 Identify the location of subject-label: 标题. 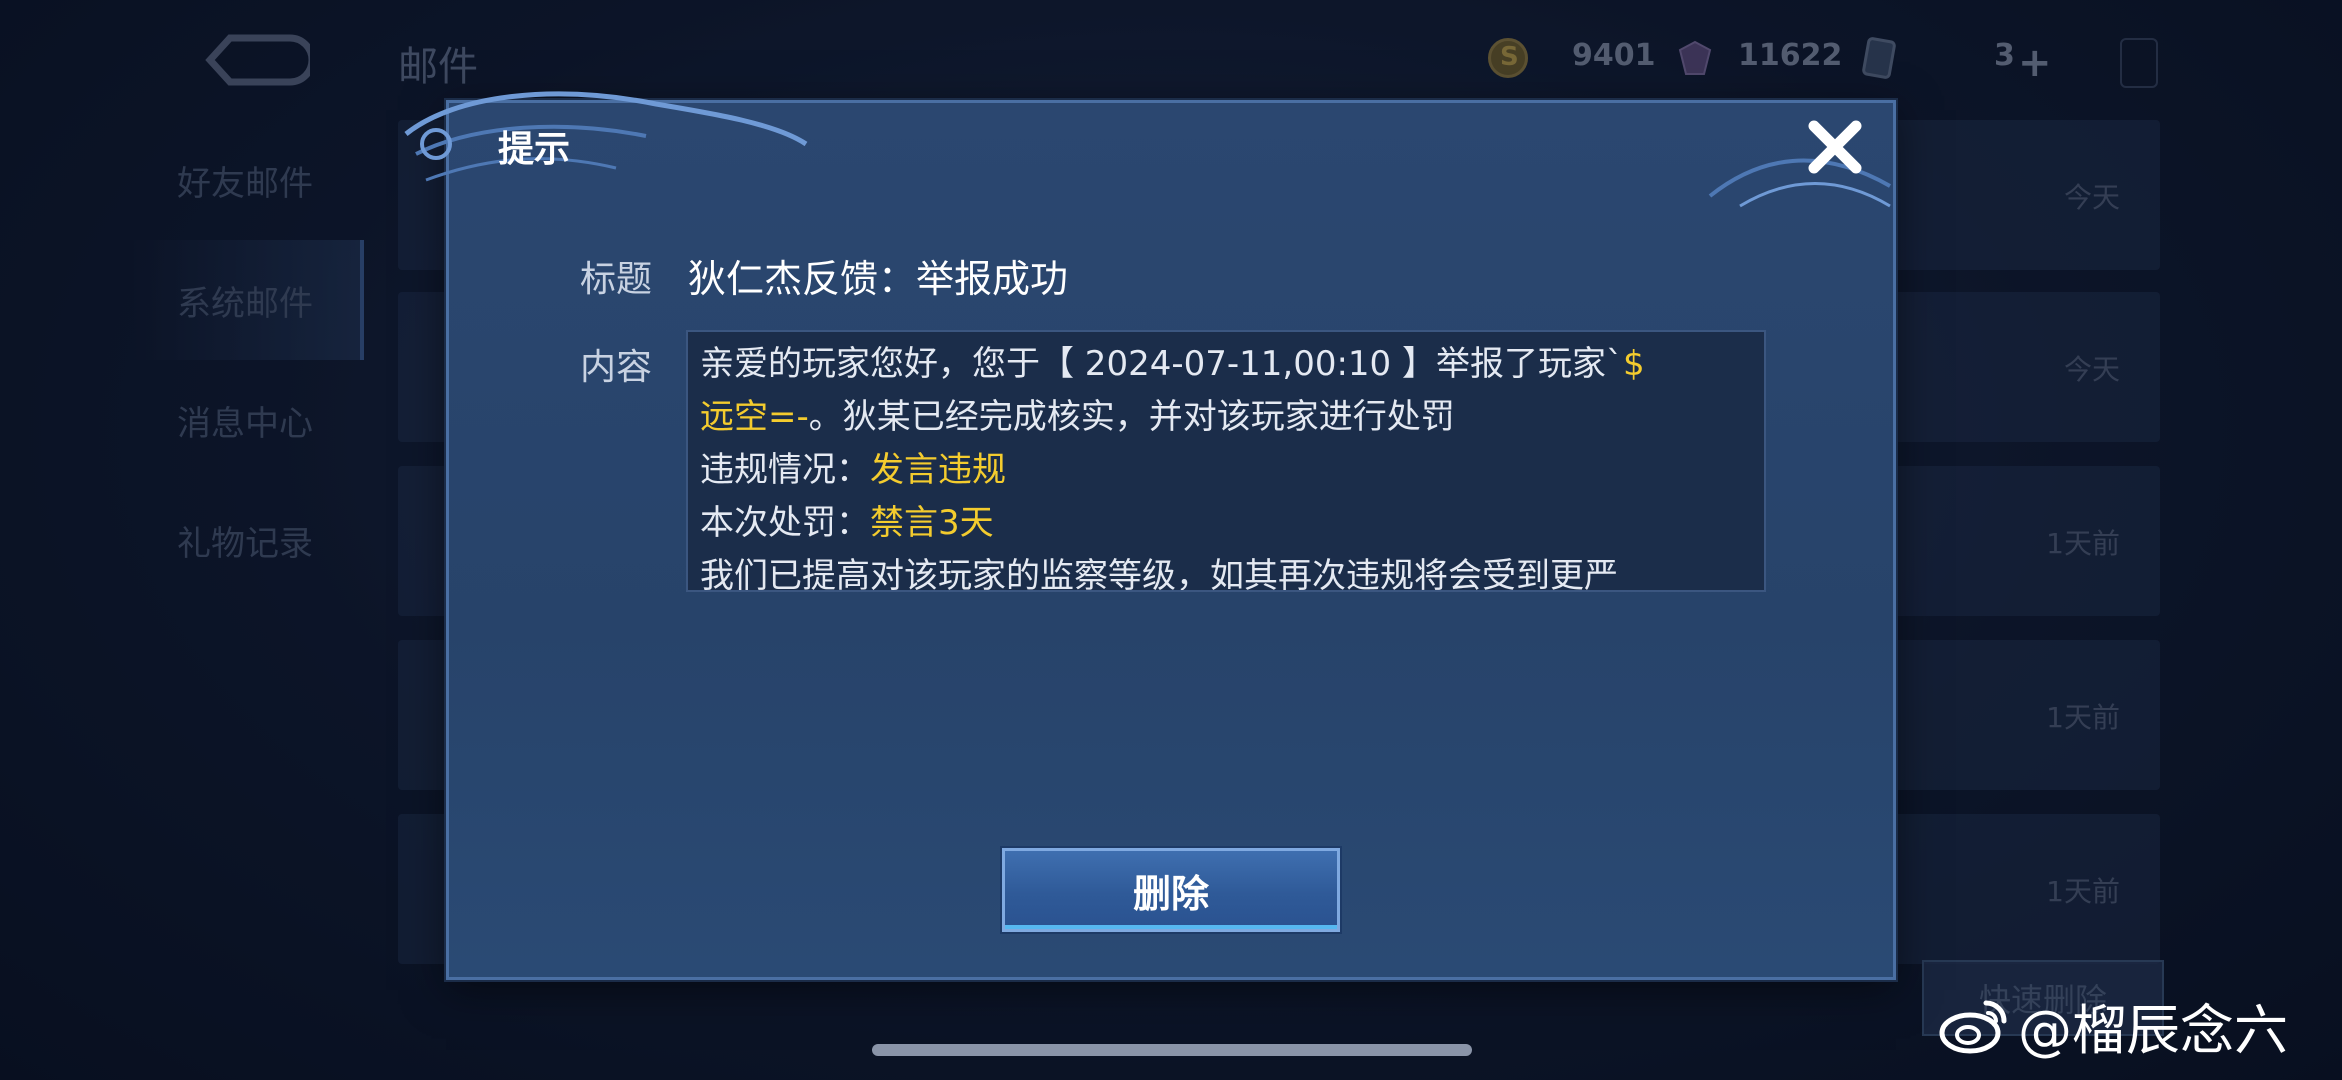
(616, 279).